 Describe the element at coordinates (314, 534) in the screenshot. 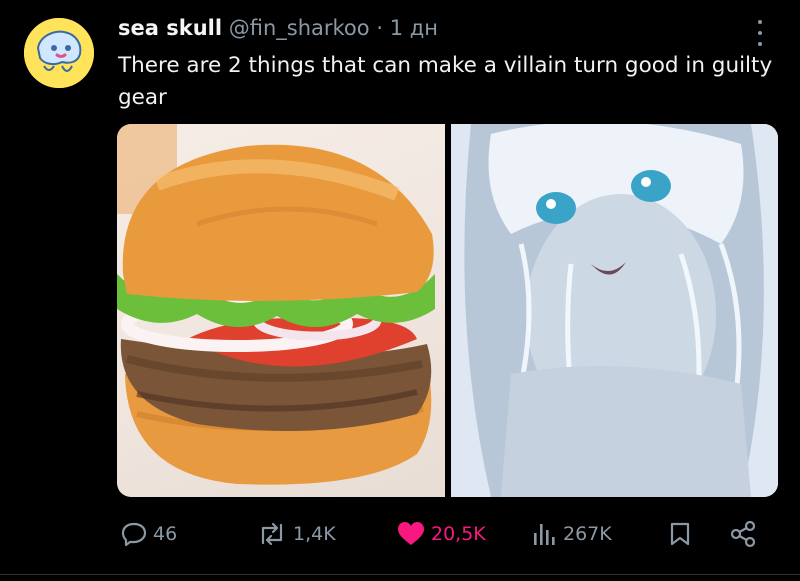

I see `repost-count: 1,4K` at that location.